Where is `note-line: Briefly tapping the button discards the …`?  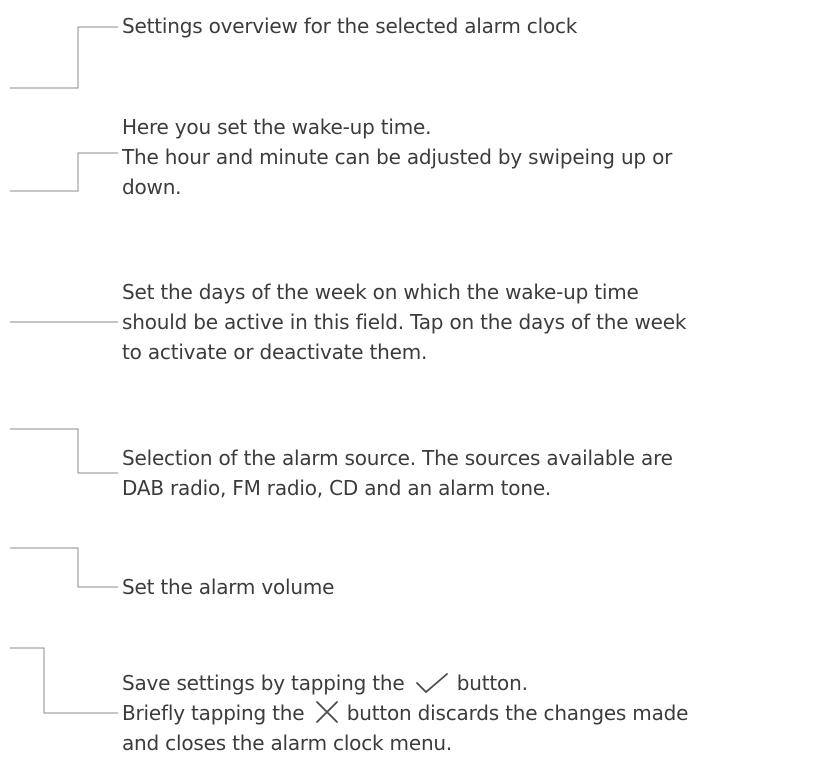 note-line: Briefly tapping the button discards the … is located at coordinates (467, 713).